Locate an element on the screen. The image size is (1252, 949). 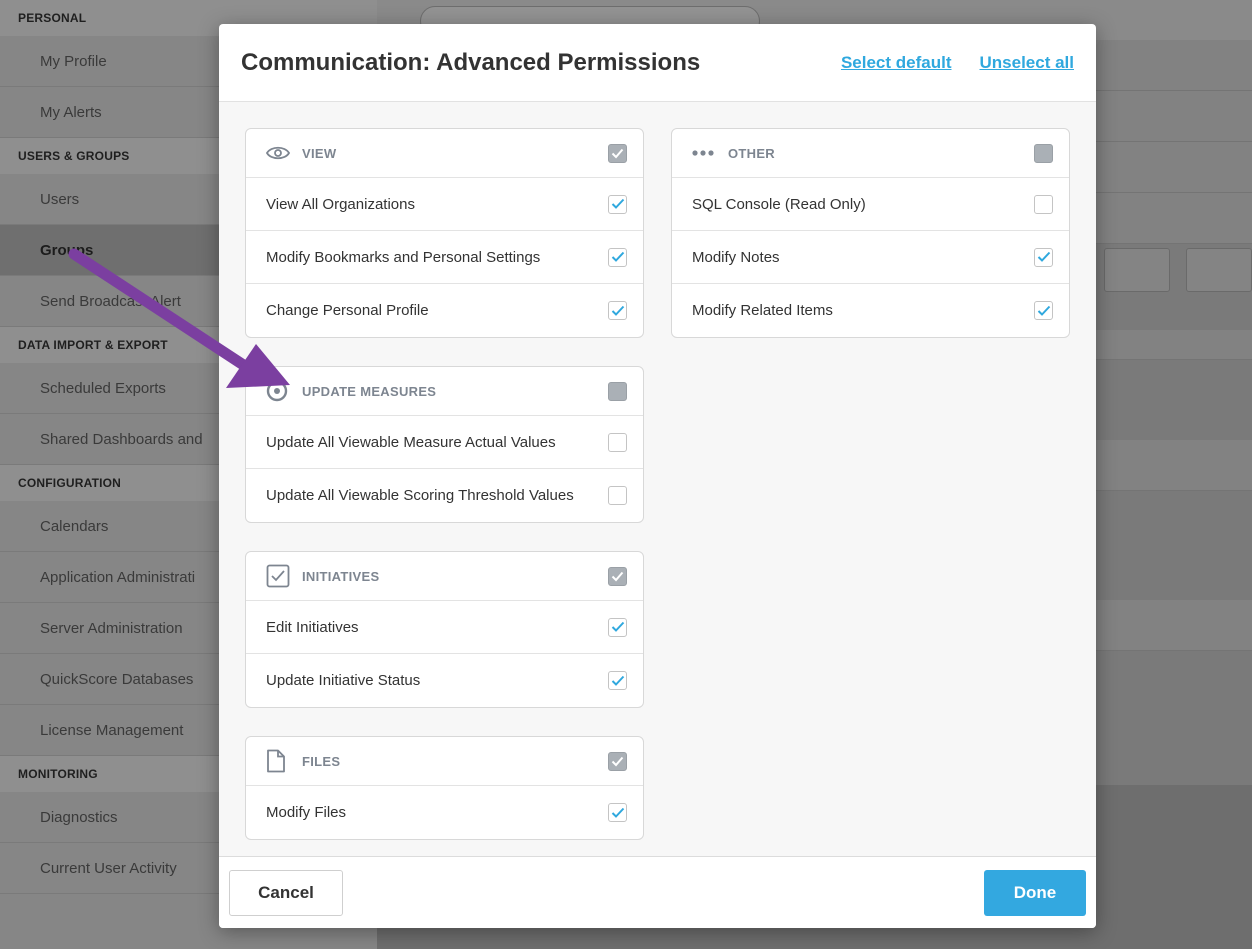
checkbox-icon is located at coordinates (279, 576).